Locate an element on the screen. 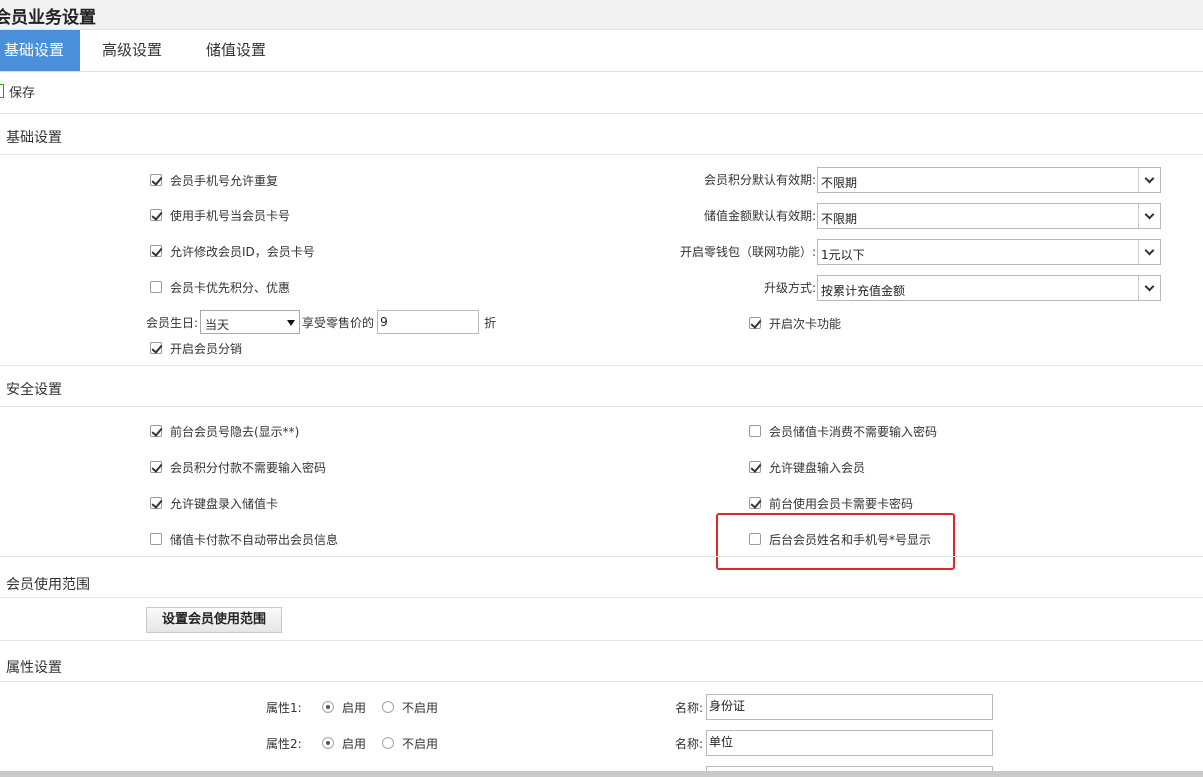 Image resolution: width=1203 pixels, height=777 pixels. checkbox-label: 会员积分付款不需要输入密码 is located at coordinates (248, 467).